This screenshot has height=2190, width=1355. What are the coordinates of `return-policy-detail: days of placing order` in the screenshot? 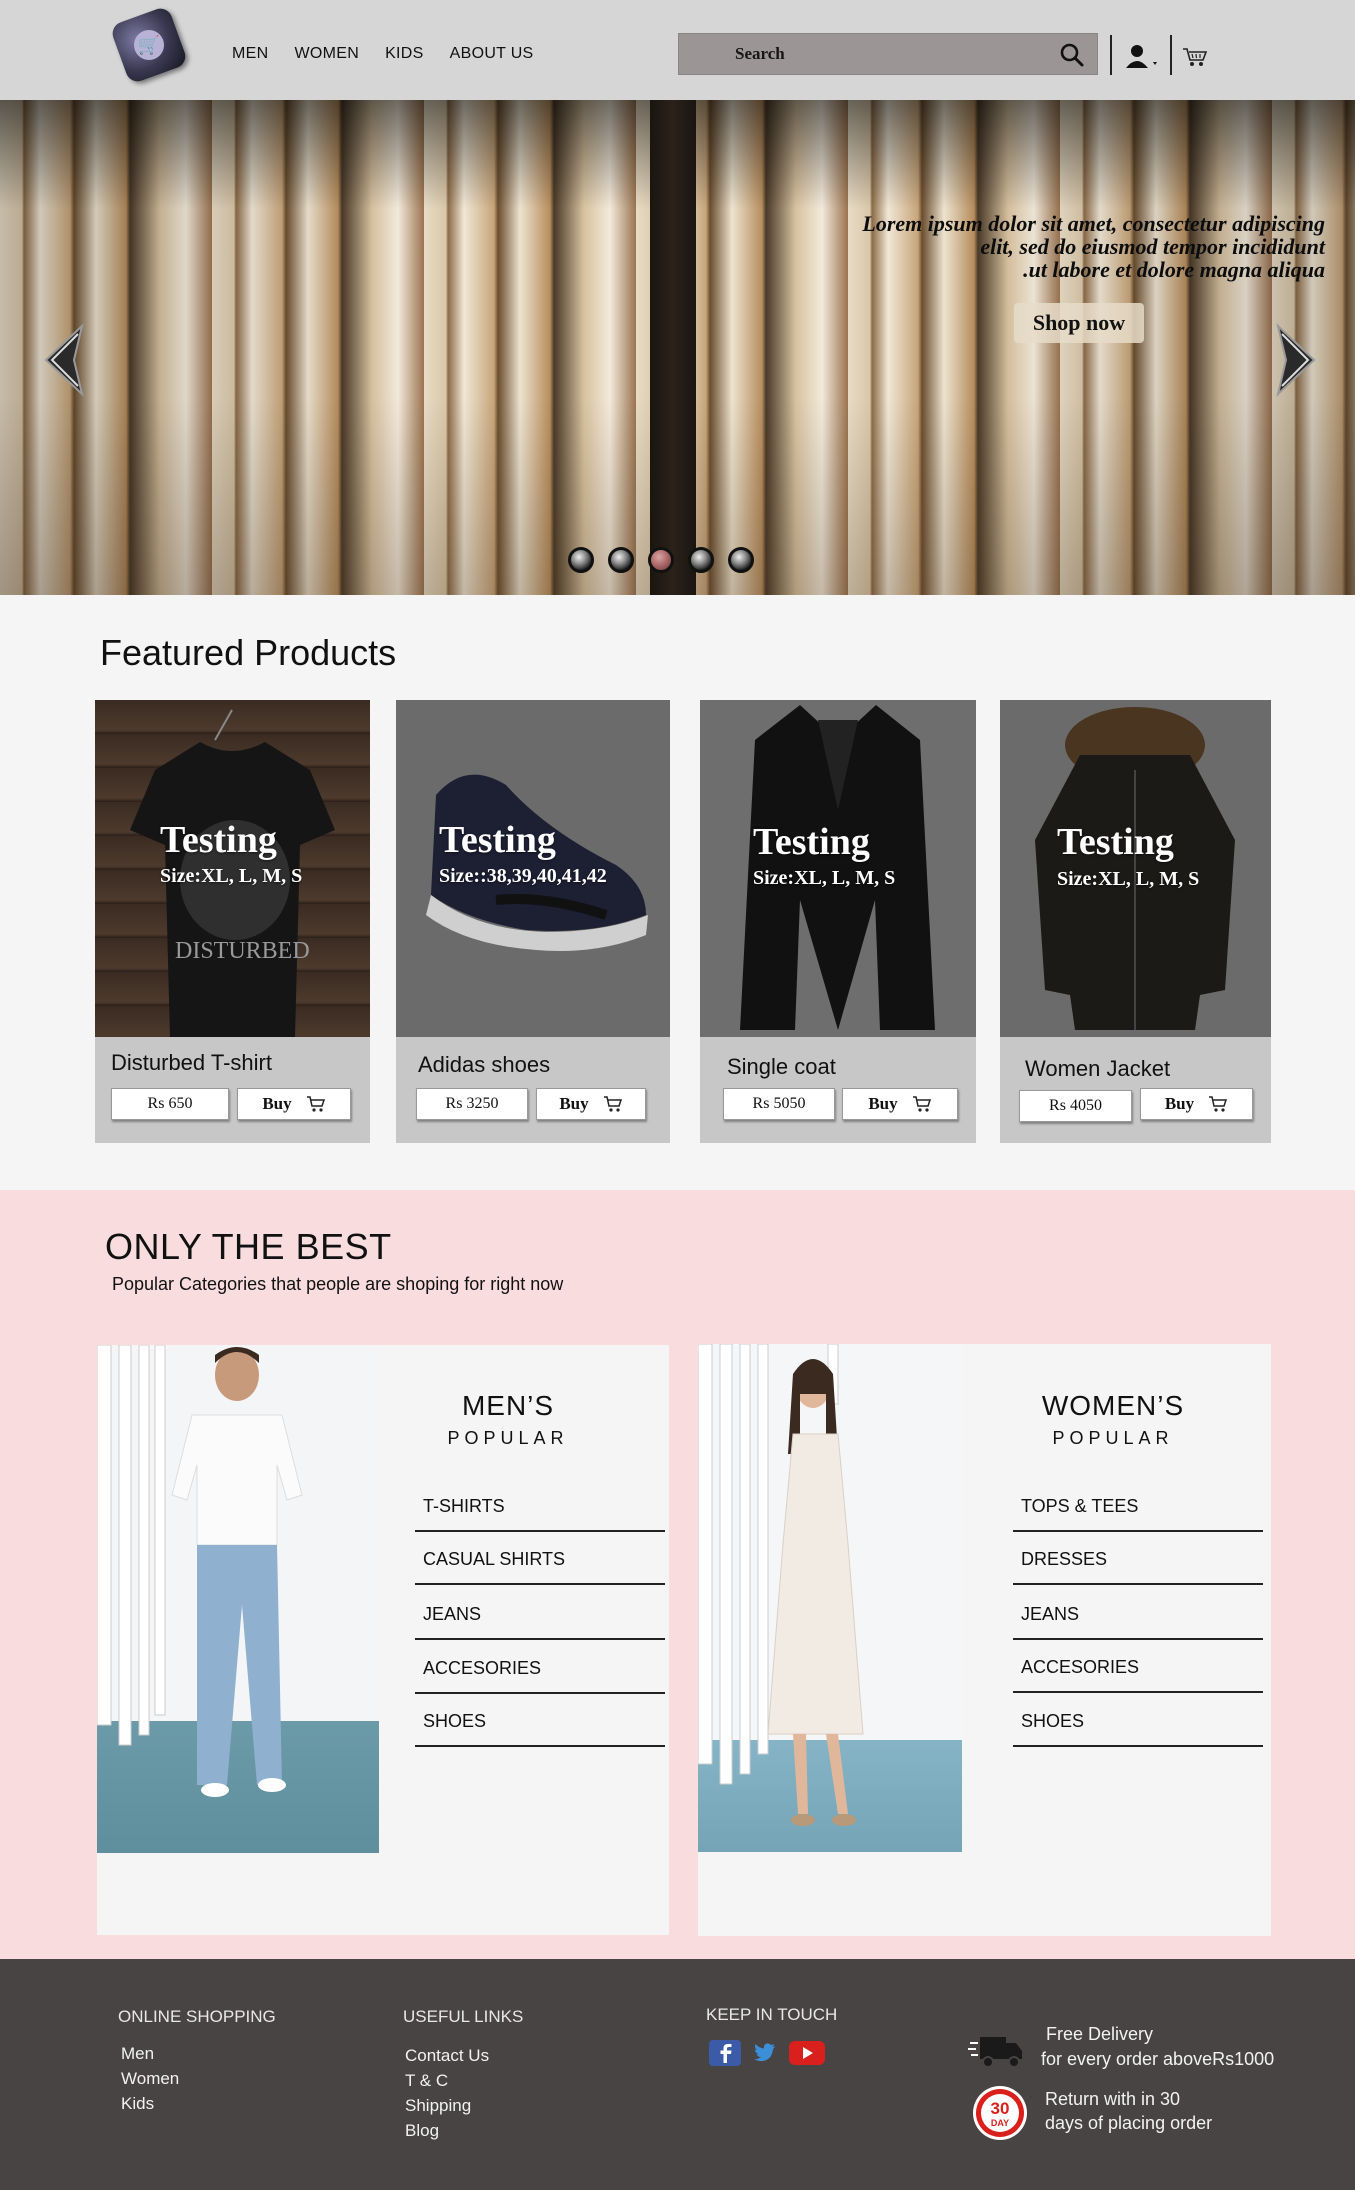 It's located at (1129, 2123).